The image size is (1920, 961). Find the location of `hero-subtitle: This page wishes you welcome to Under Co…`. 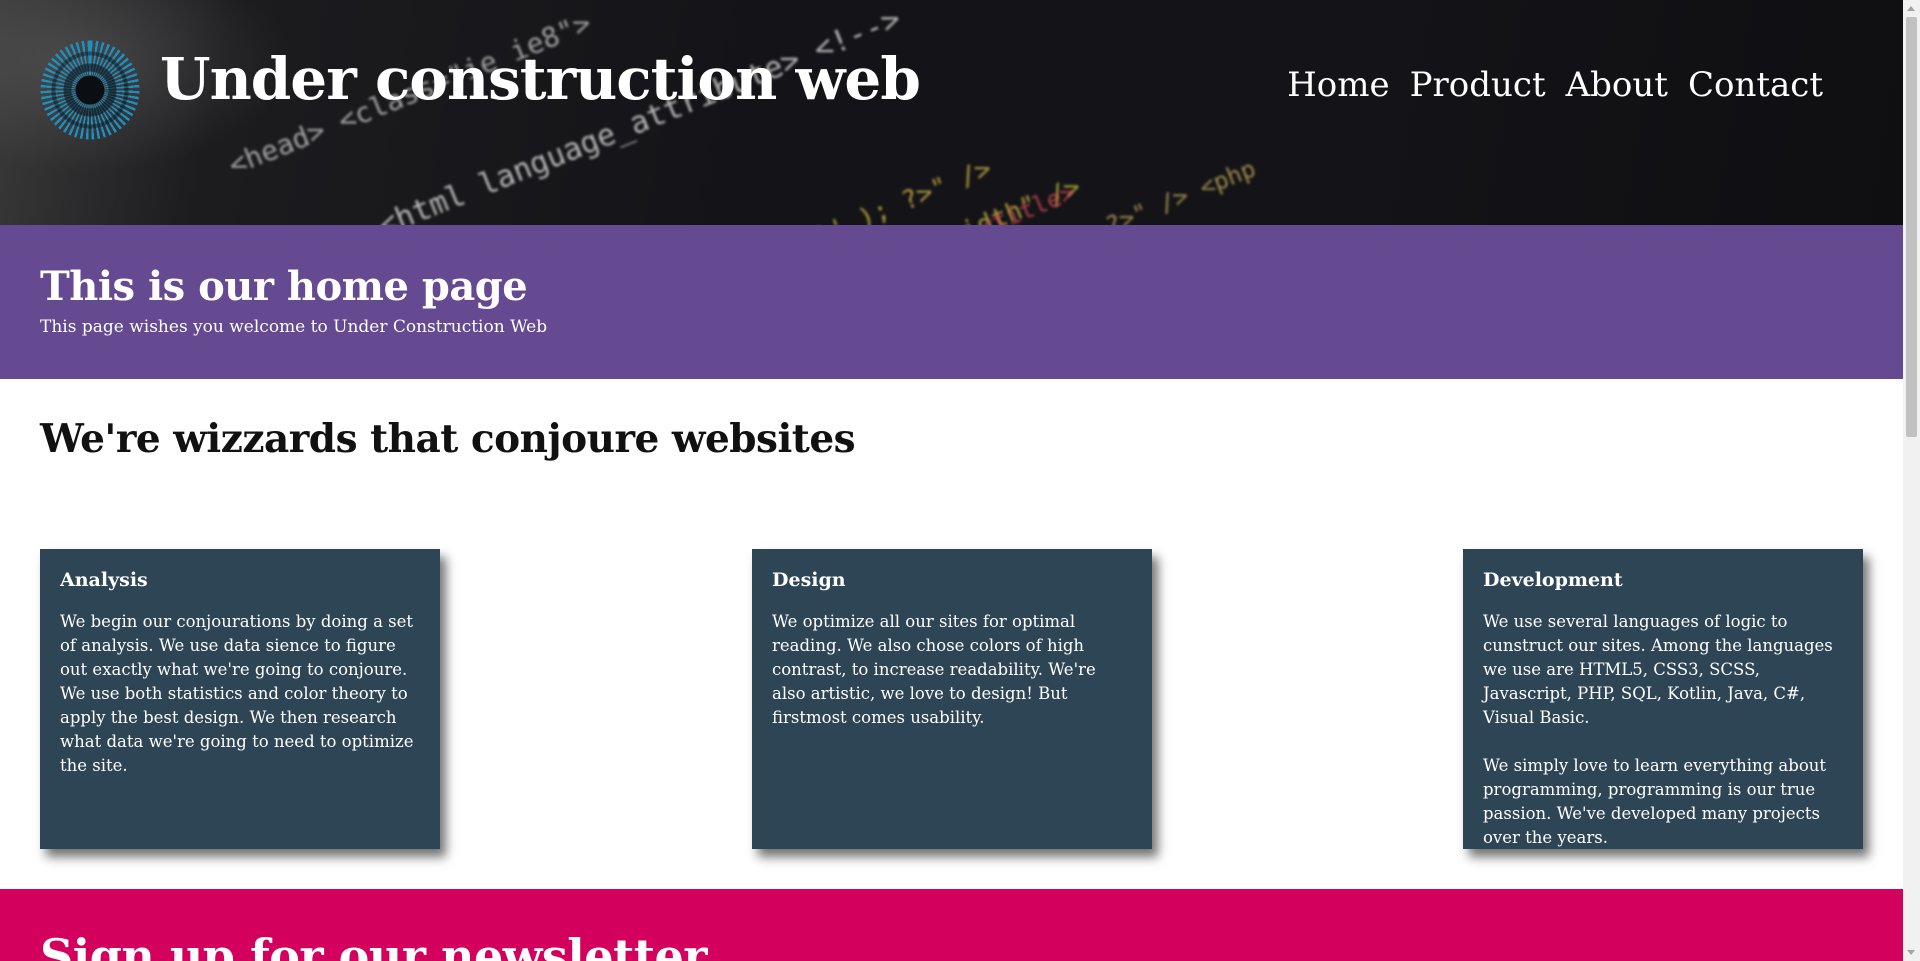

hero-subtitle: This page wishes you welcome to Under Co… is located at coordinates (294, 327).